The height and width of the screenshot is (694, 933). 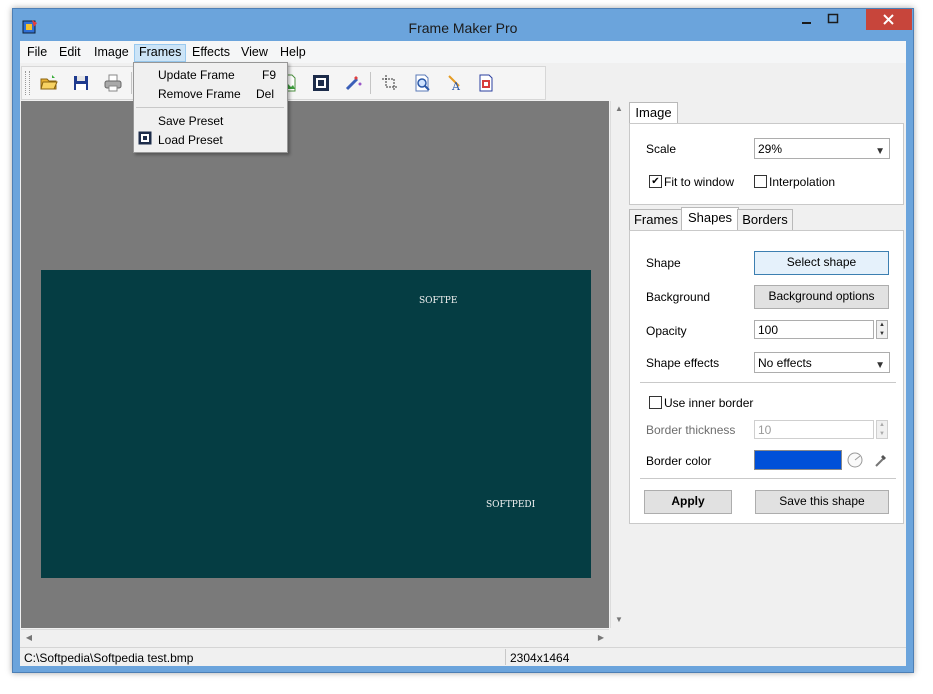 I want to click on save-disk-icon, so click(x=81, y=83).